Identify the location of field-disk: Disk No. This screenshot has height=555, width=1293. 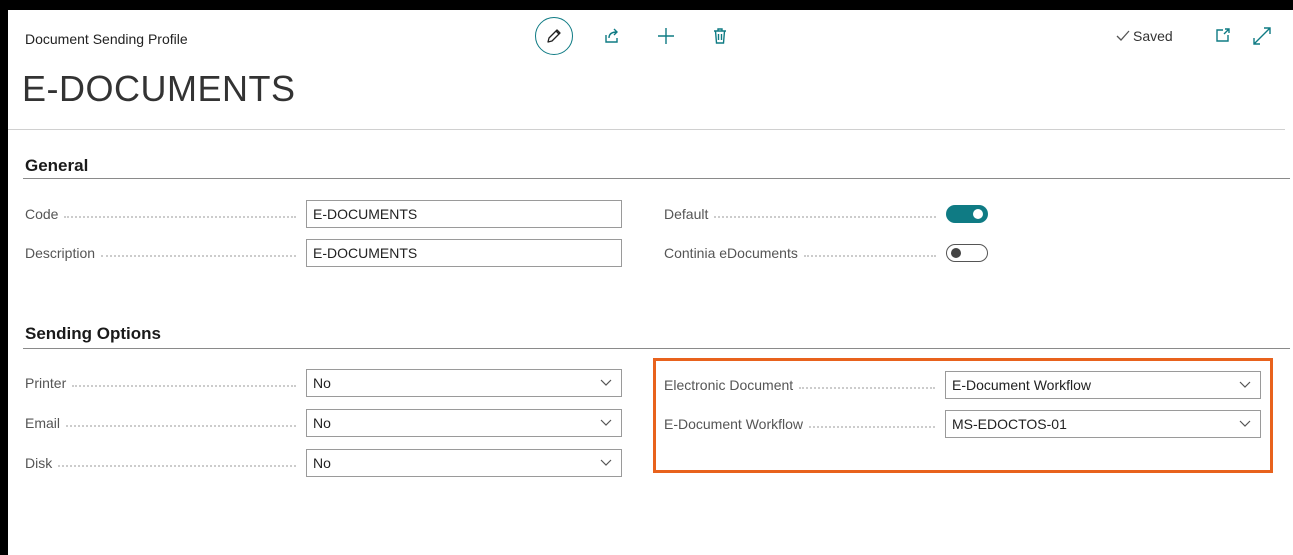
(323, 463).